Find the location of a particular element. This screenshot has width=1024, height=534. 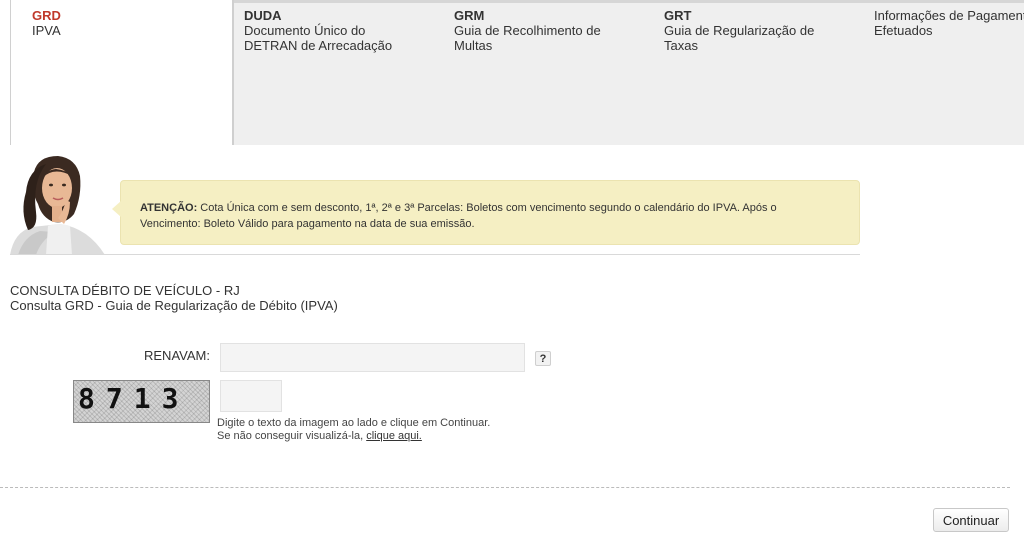

renavam-label: RENAVAM: is located at coordinates (177, 355).